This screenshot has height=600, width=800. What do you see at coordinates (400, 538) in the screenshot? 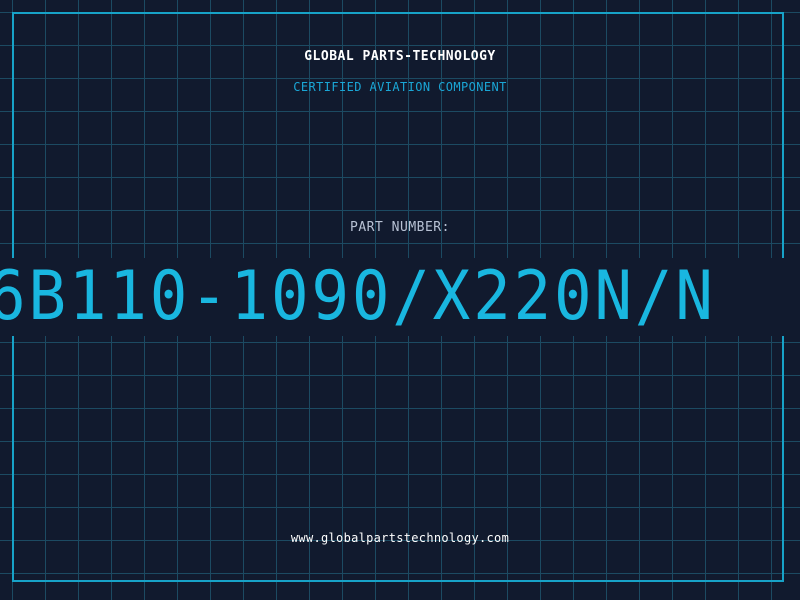
I see `website-url: www.globalpartstechnology.com` at bounding box center [400, 538].